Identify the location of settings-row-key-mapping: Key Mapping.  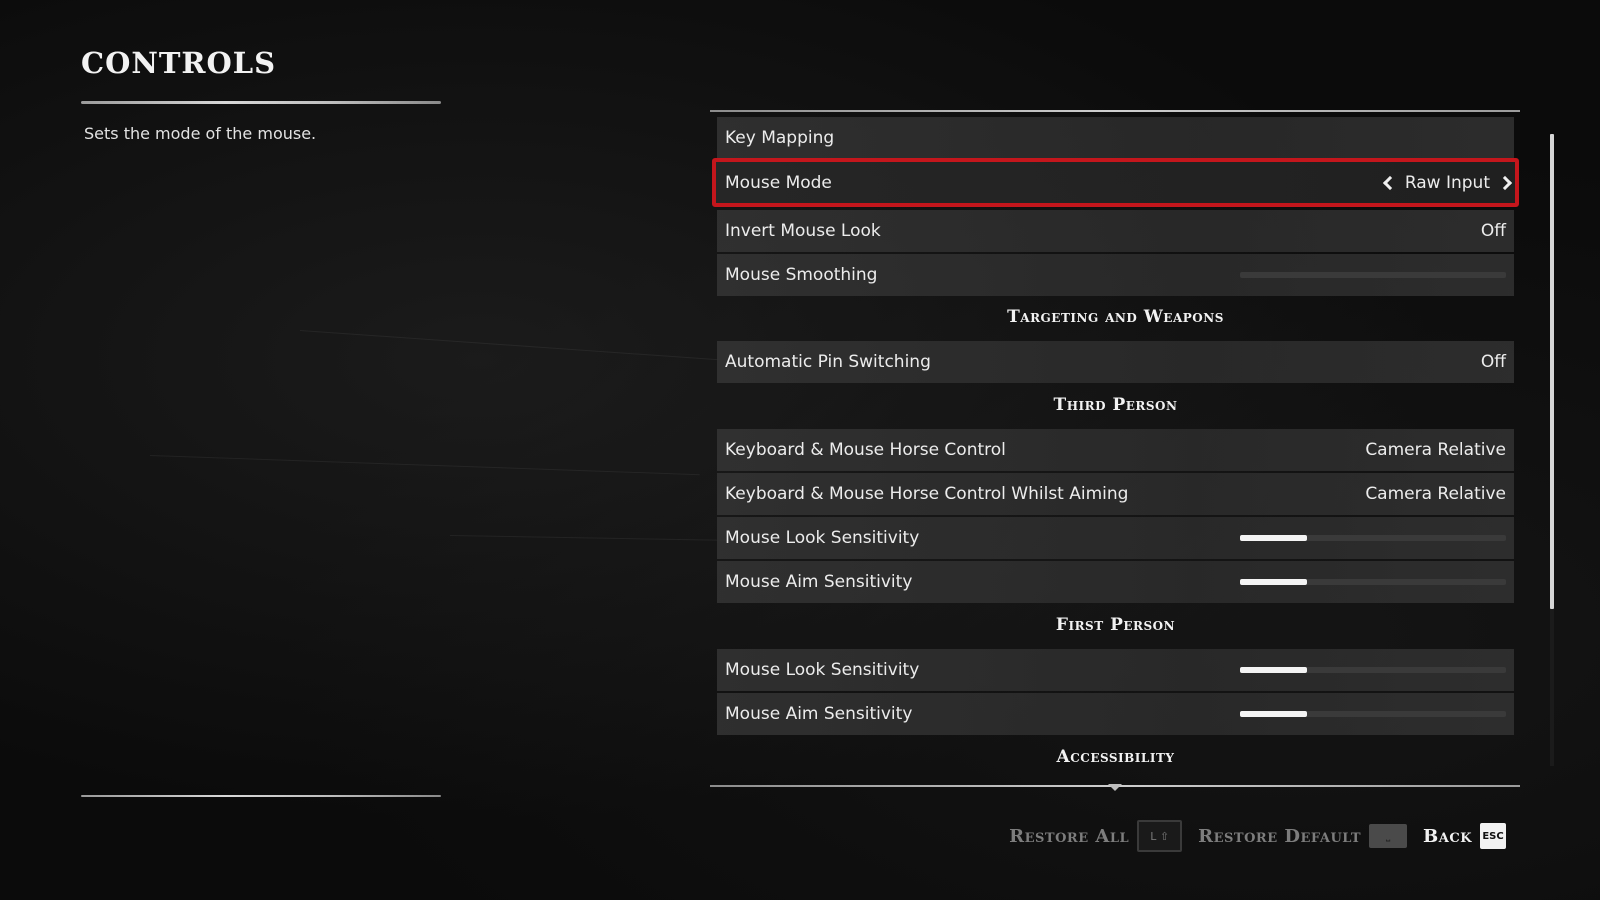
(1115, 138).